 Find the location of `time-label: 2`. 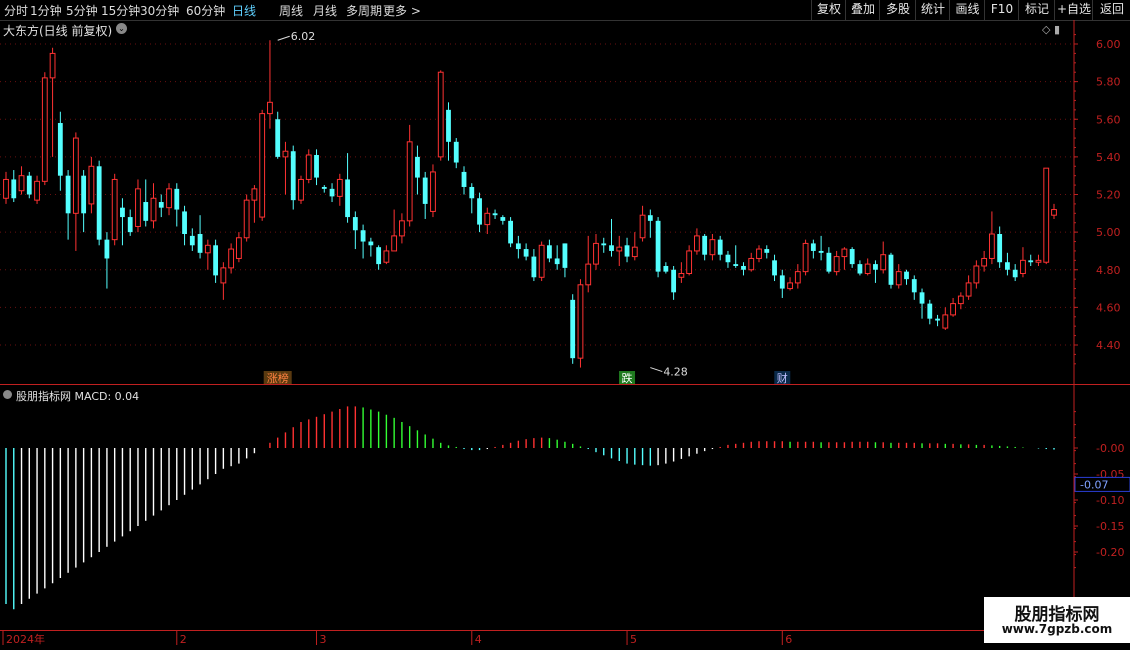

time-label: 2 is located at coordinates (183, 639).